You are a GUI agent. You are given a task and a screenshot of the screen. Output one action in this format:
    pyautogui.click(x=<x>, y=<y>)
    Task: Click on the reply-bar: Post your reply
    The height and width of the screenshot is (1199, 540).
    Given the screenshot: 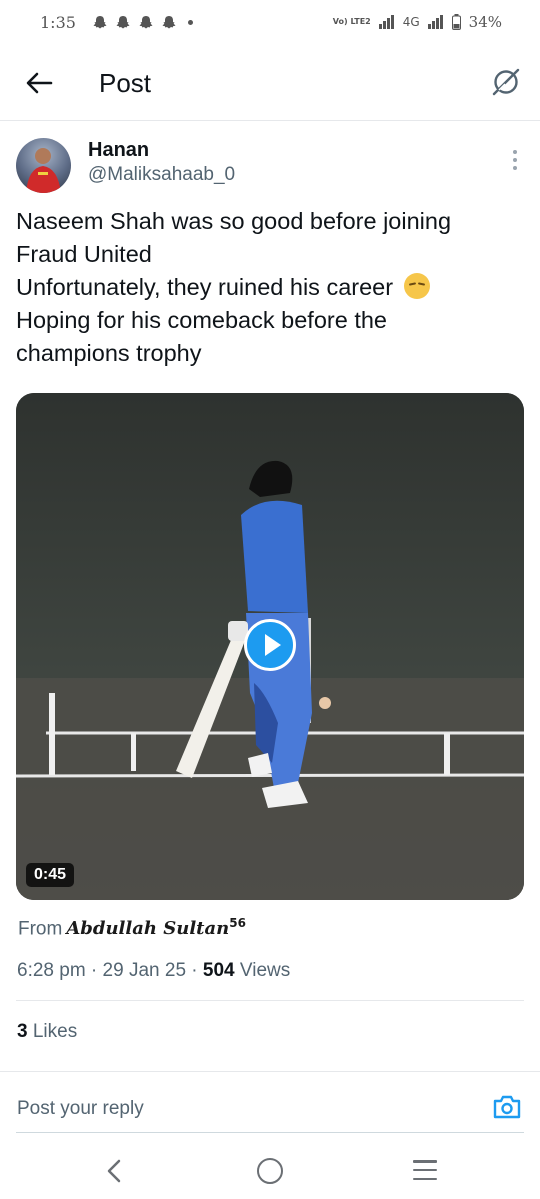 What is the action you would take?
    pyautogui.click(x=270, y=1104)
    